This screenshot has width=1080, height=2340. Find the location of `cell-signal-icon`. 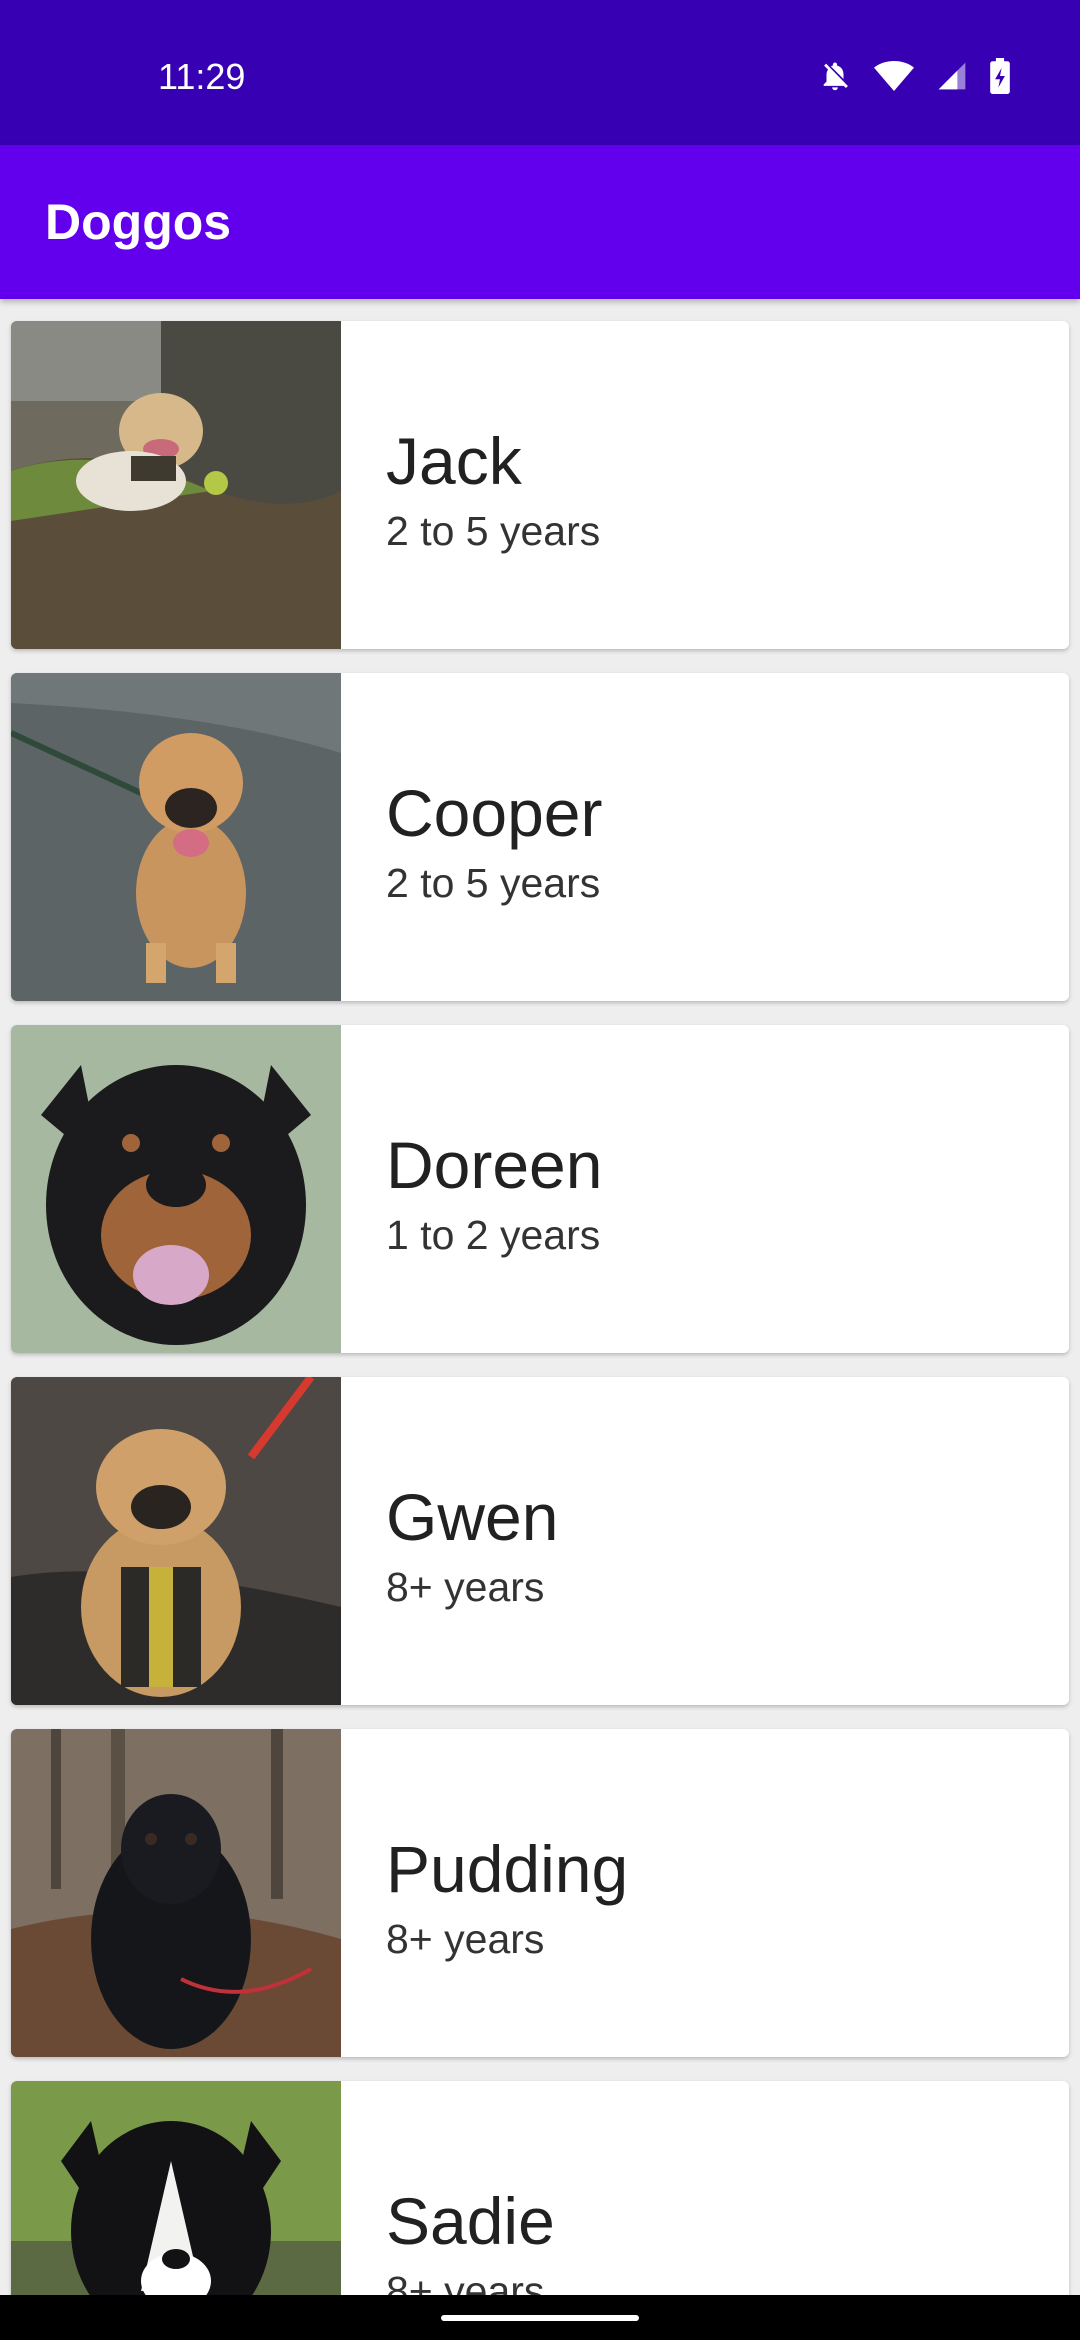

cell-signal-icon is located at coordinates (952, 76).